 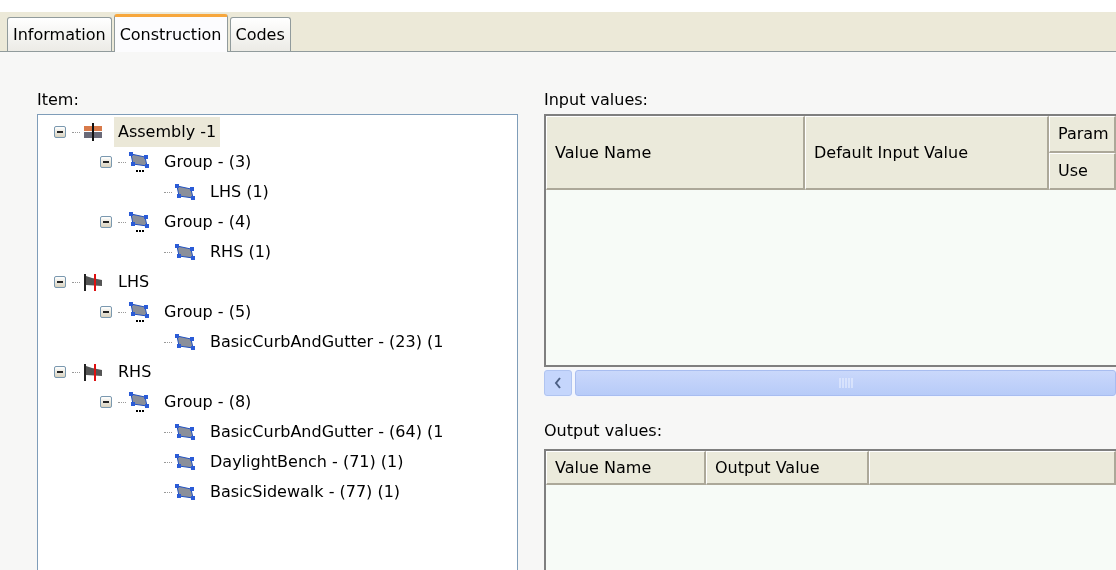 I want to click on output-values-label: Output values:, so click(x=604, y=431).